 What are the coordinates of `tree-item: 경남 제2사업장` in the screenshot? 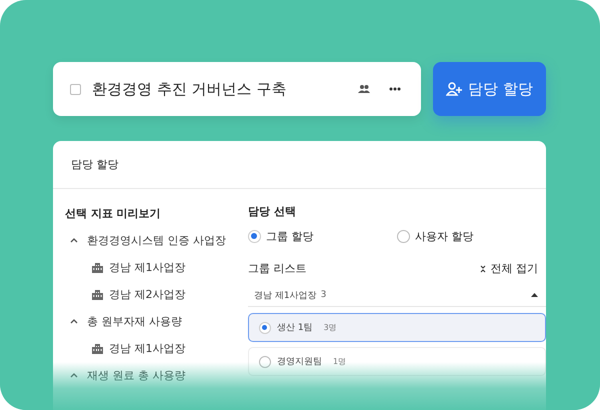 It's located at (164, 294).